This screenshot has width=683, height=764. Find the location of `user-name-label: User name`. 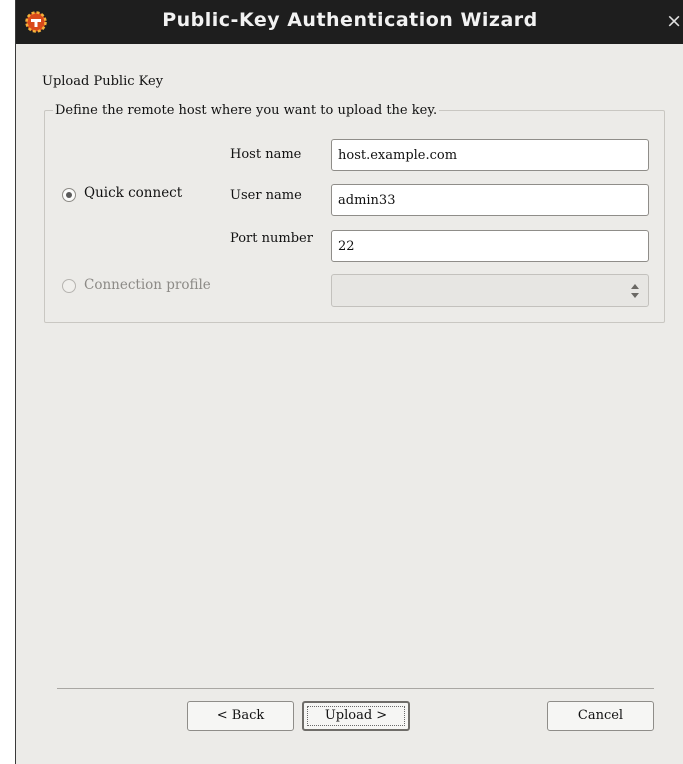

user-name-label: User name is located at coordinates (266, 195).